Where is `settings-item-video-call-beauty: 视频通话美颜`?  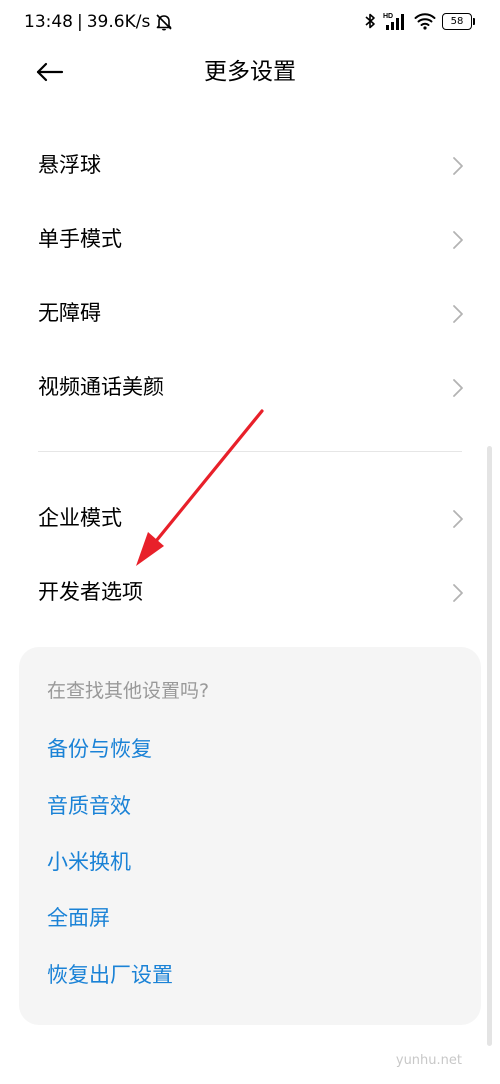 settings-item-video-call-beauty: 视频通话美颜 is located at coordinates (250, 387).